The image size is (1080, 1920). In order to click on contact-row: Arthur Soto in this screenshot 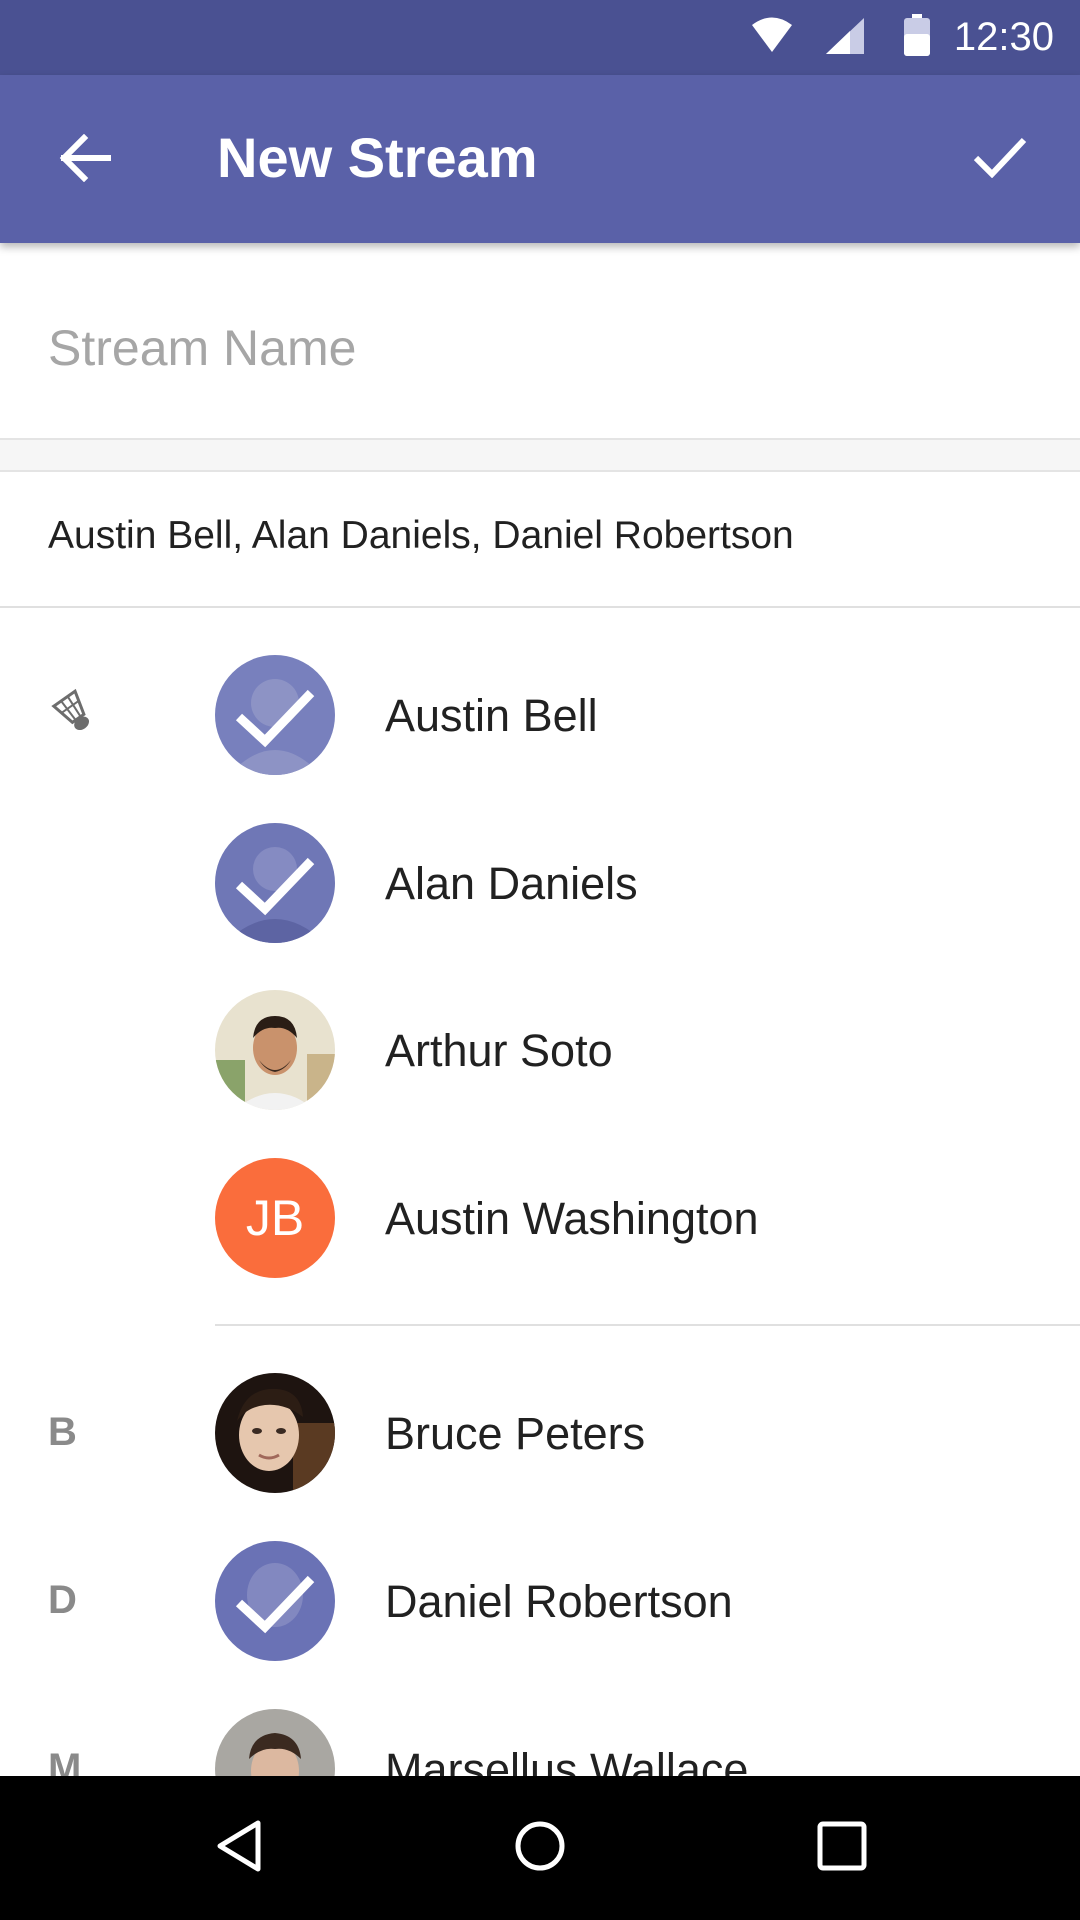, I will do `click(540, 1050)`.